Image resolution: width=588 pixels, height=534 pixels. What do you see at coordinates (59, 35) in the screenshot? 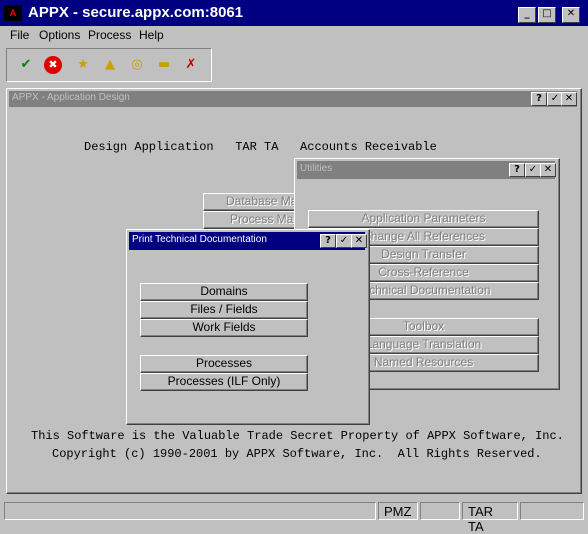
I see `menu-options: Options` at bounding box center [59, 35].